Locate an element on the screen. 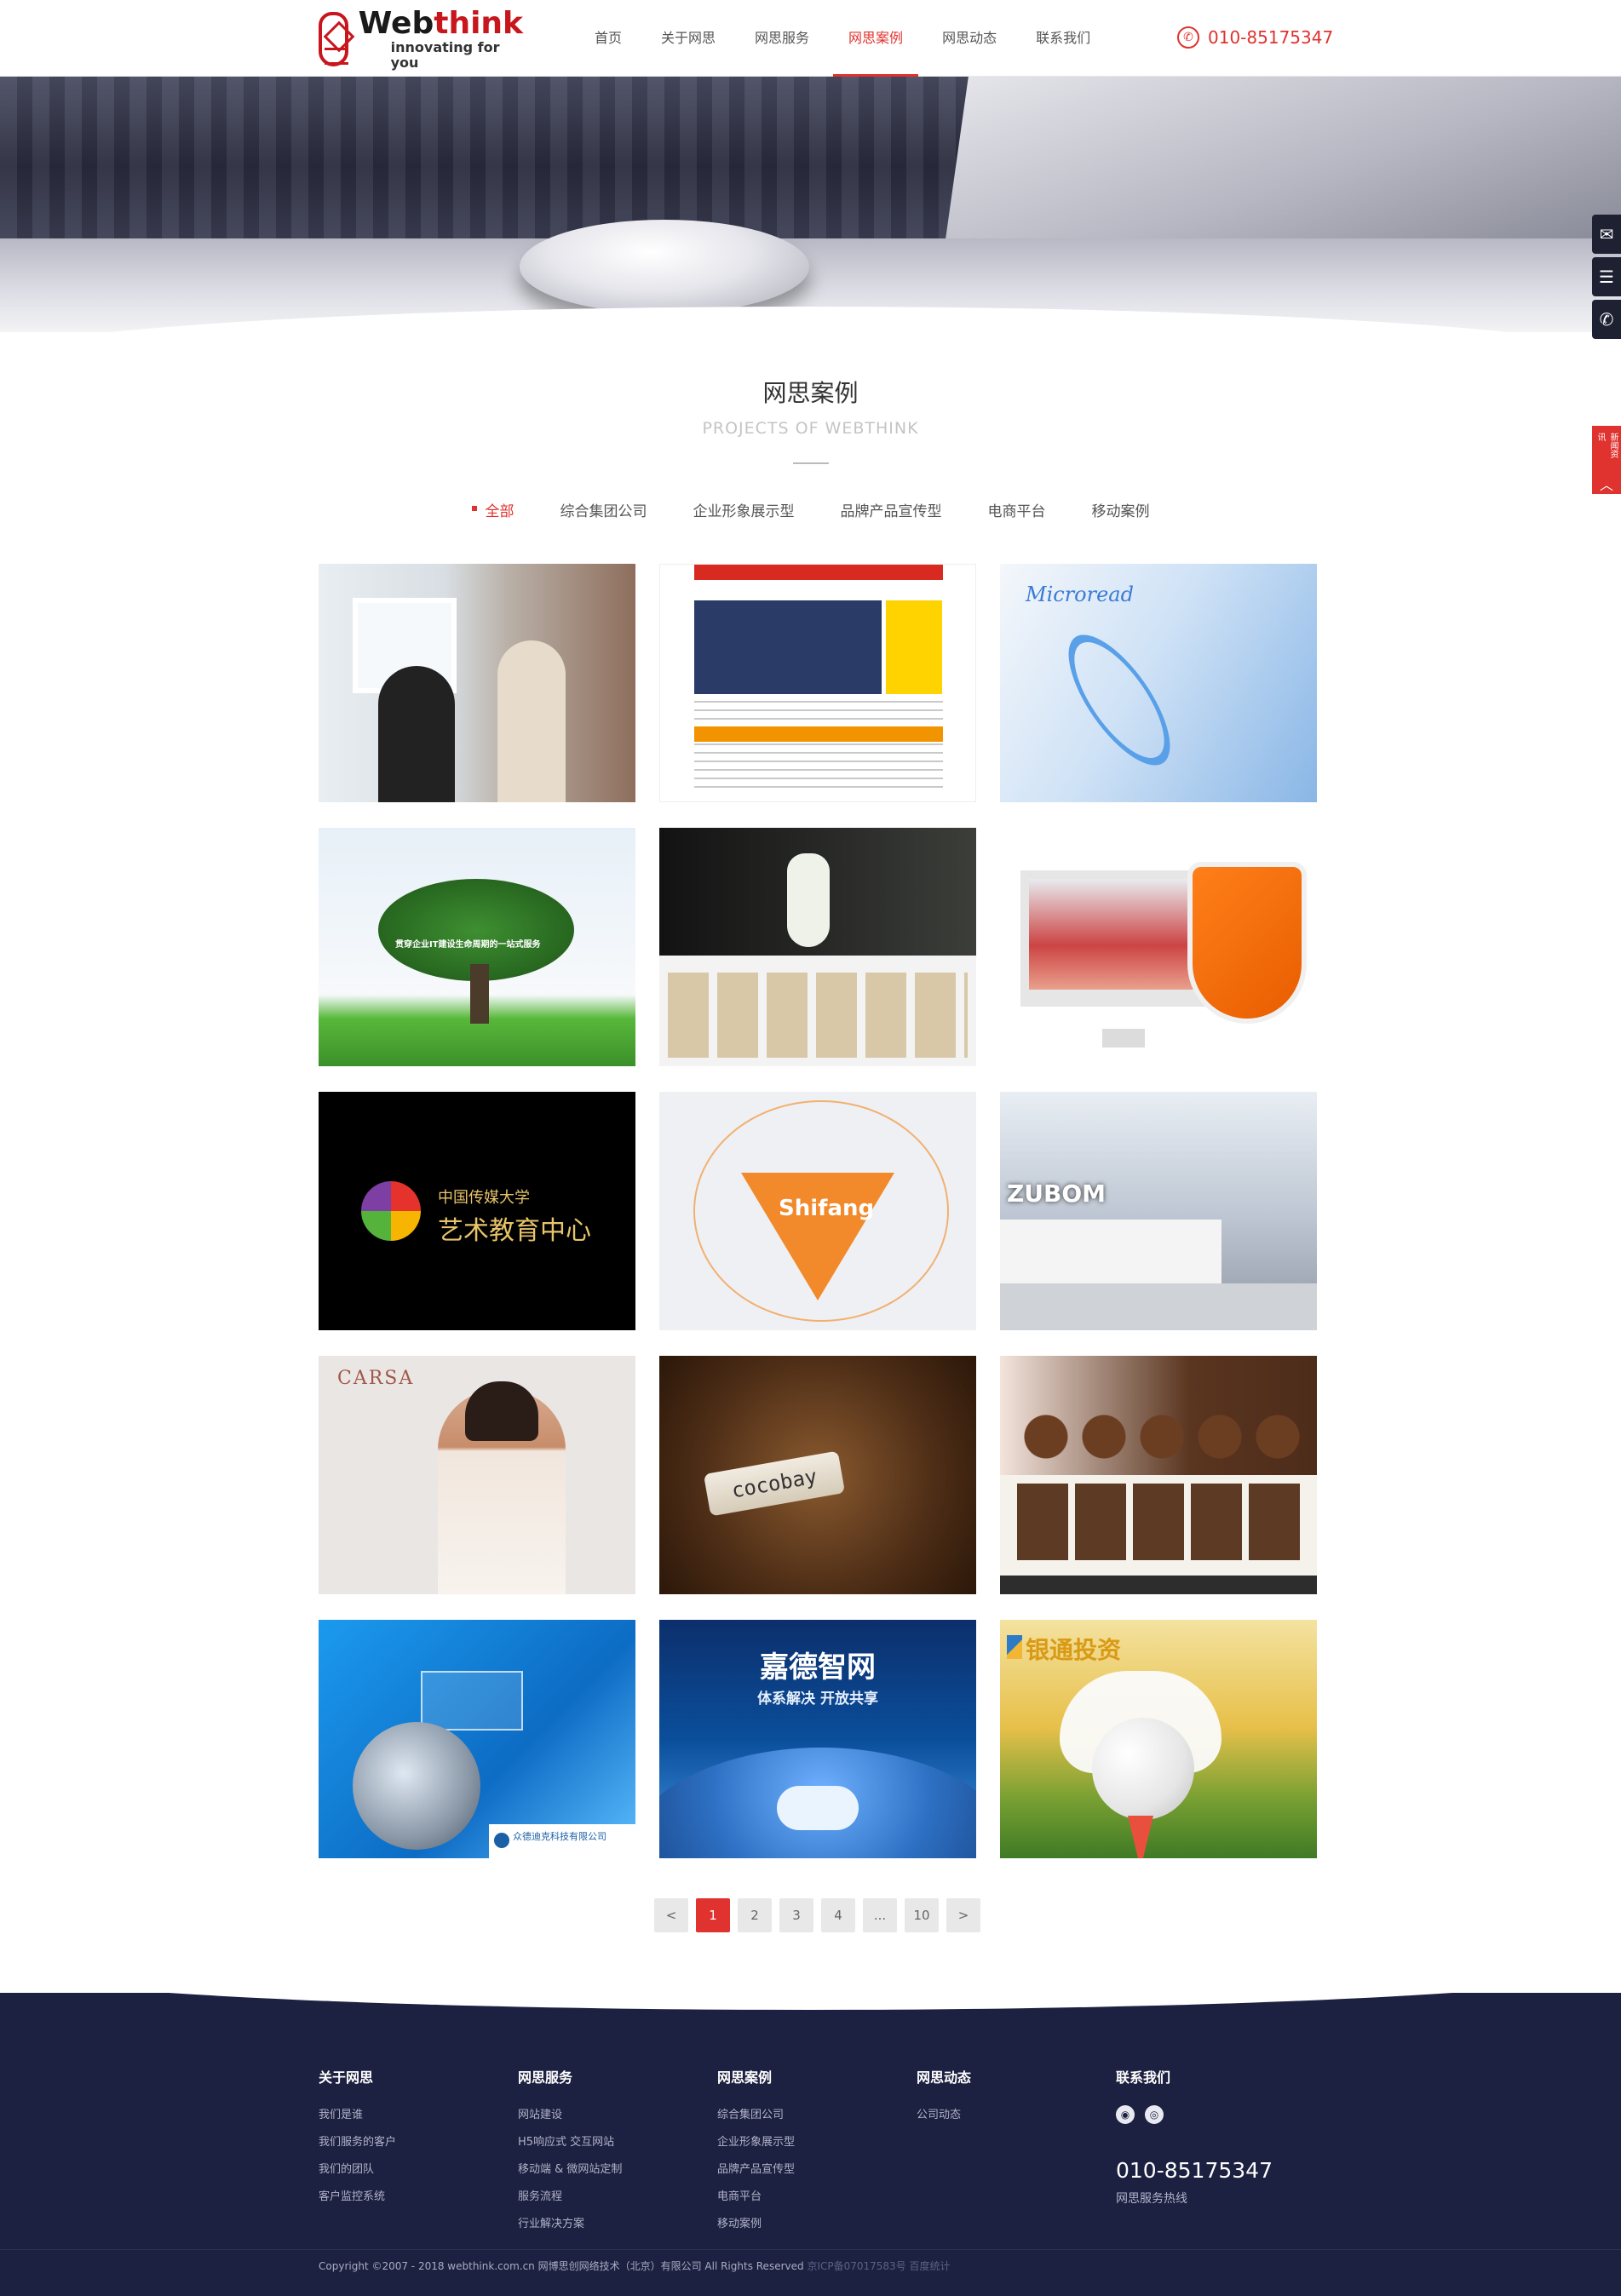 This screenshot has width=1621, height=2296. case-caption: 体系解决 开放共享 is located at coordinates (817, 1699).